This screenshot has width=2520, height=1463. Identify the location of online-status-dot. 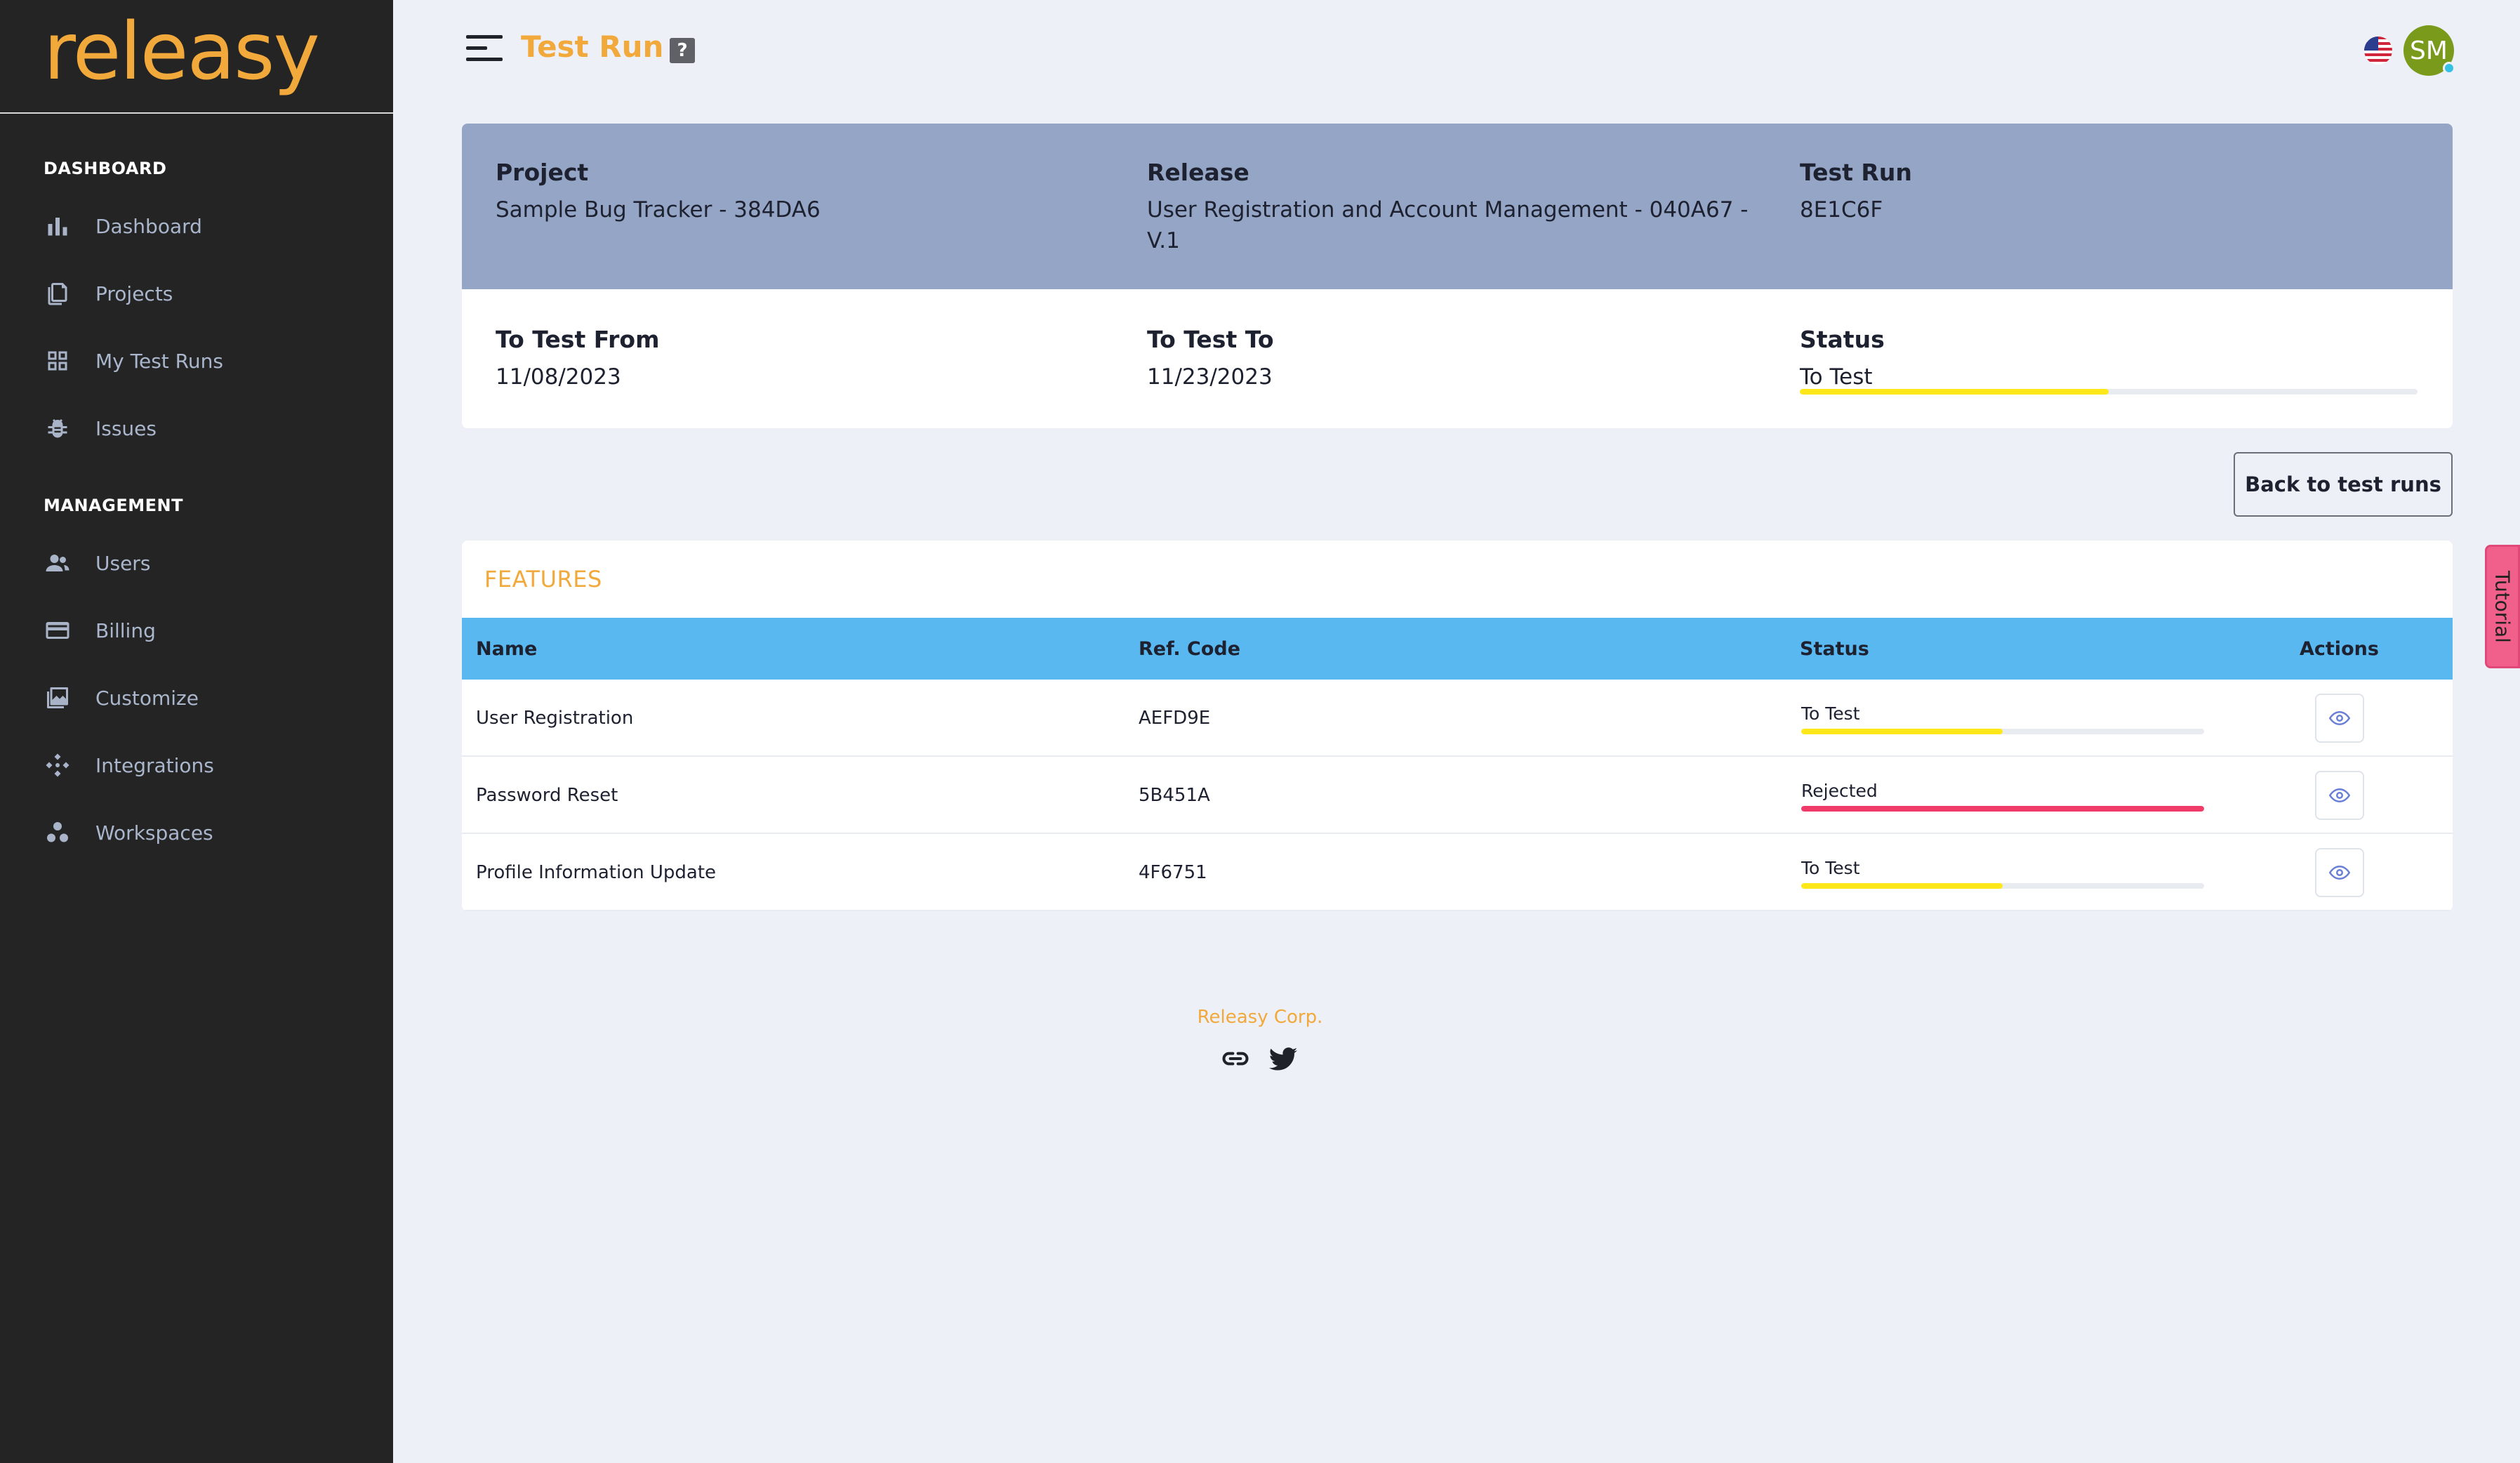
(2449, 68).